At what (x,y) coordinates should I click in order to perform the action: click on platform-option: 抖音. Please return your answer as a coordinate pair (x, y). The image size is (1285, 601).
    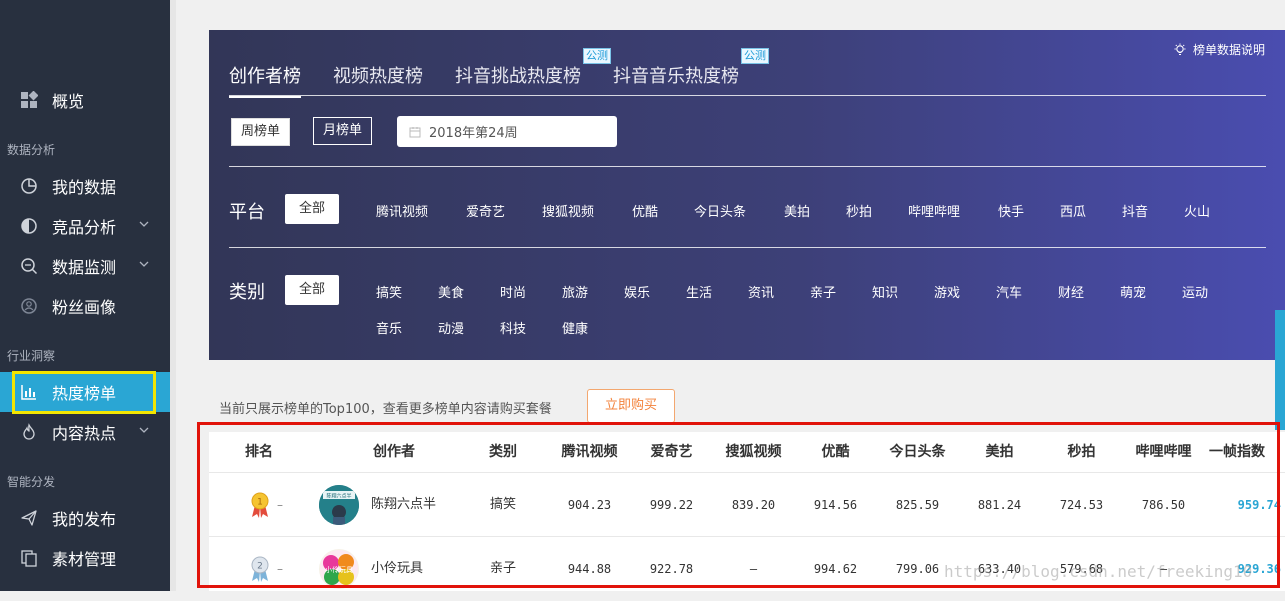
    Looking at the image, I should click on (1135, 210).